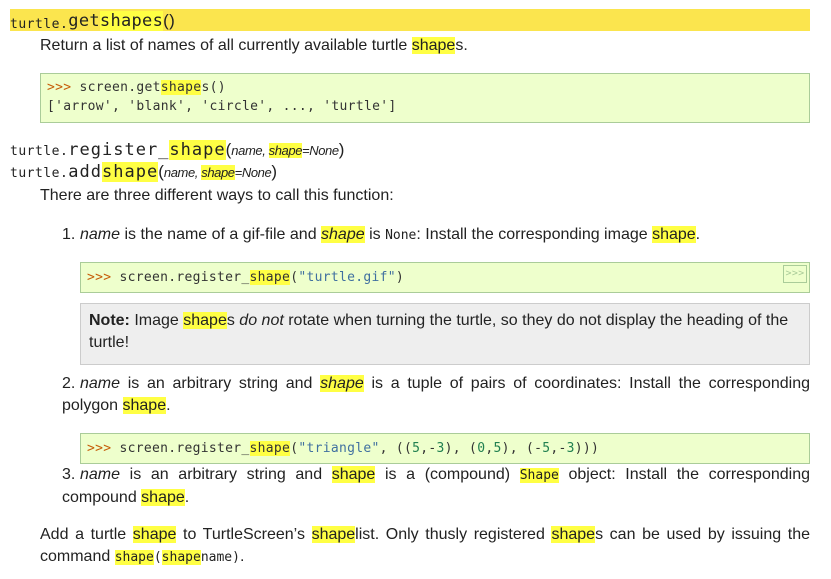 The image size is (831, 579). What do you see at coordinates (261, 320) in the screenshot?
I see `text: do not` at bounding box center [261, 320].